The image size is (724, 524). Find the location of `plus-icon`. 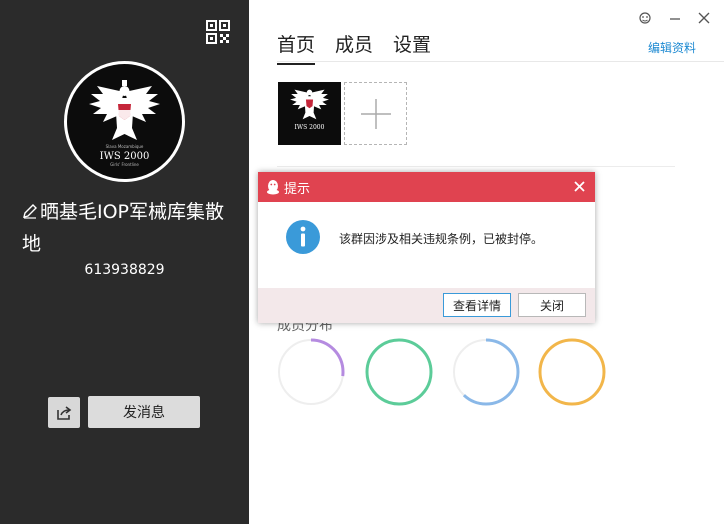

plus-icon is located at coordinates (375, 113).